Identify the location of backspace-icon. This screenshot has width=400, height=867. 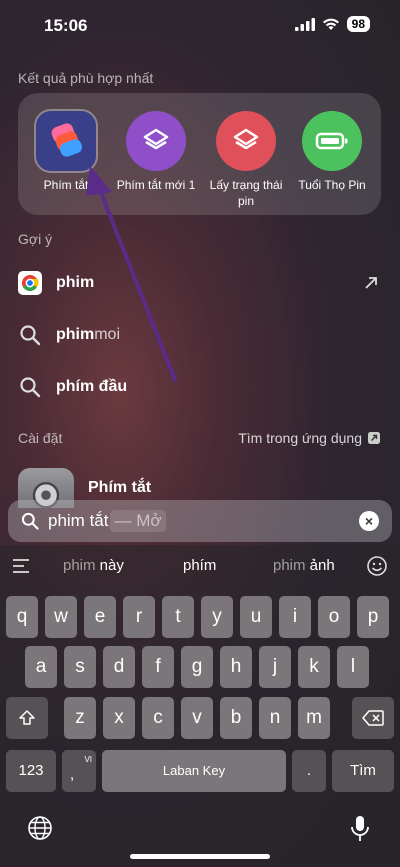
(373, 718).